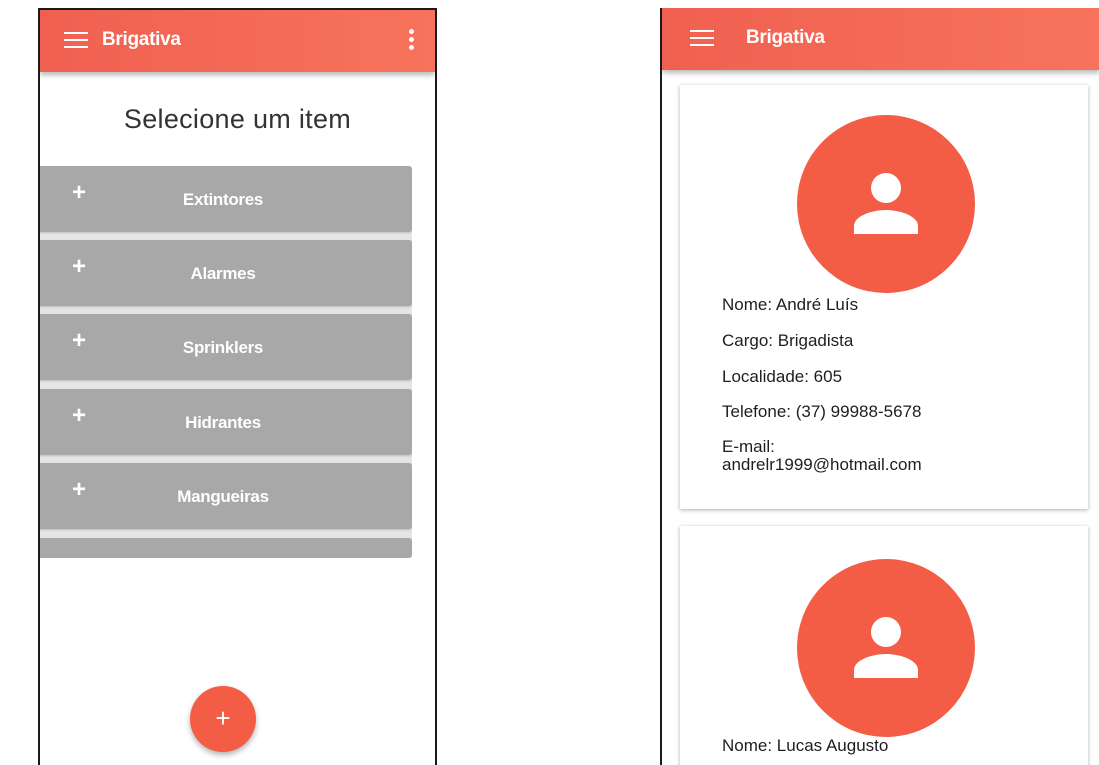 This screenshot has width=1099, height=765. What do you see at coordinates (223, 496) in the screenshot?
I see `list-item-label: Mangueiras` at bounding box center [223, 496].